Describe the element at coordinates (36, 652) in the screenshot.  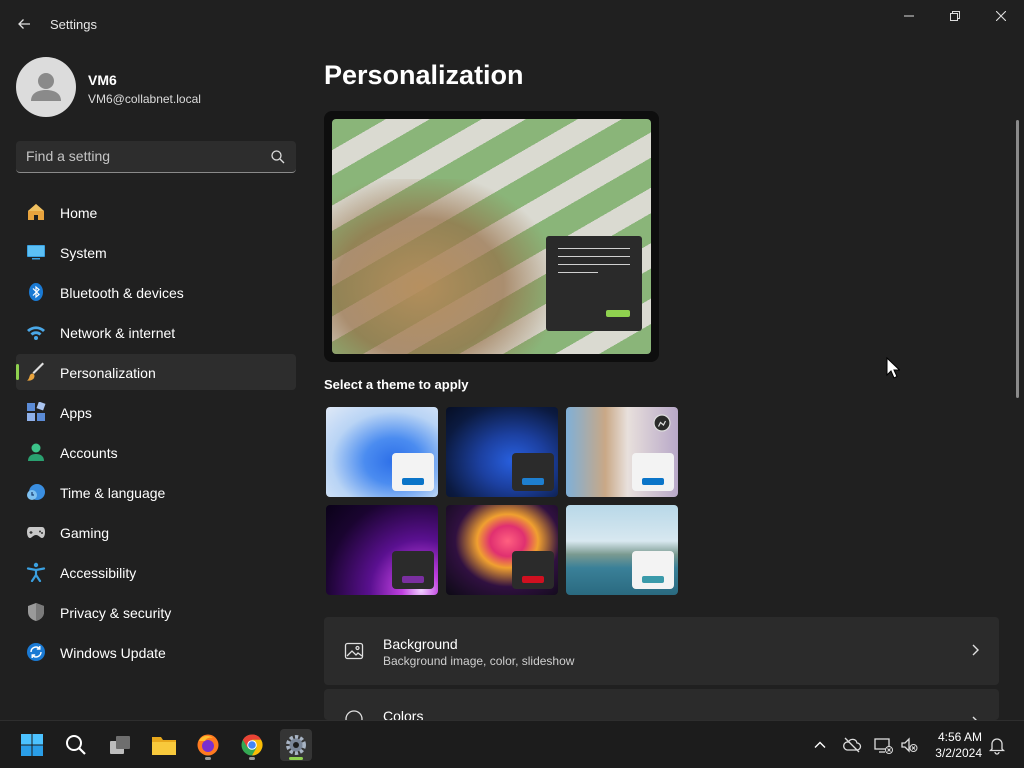
I see `update-icon` at that location.